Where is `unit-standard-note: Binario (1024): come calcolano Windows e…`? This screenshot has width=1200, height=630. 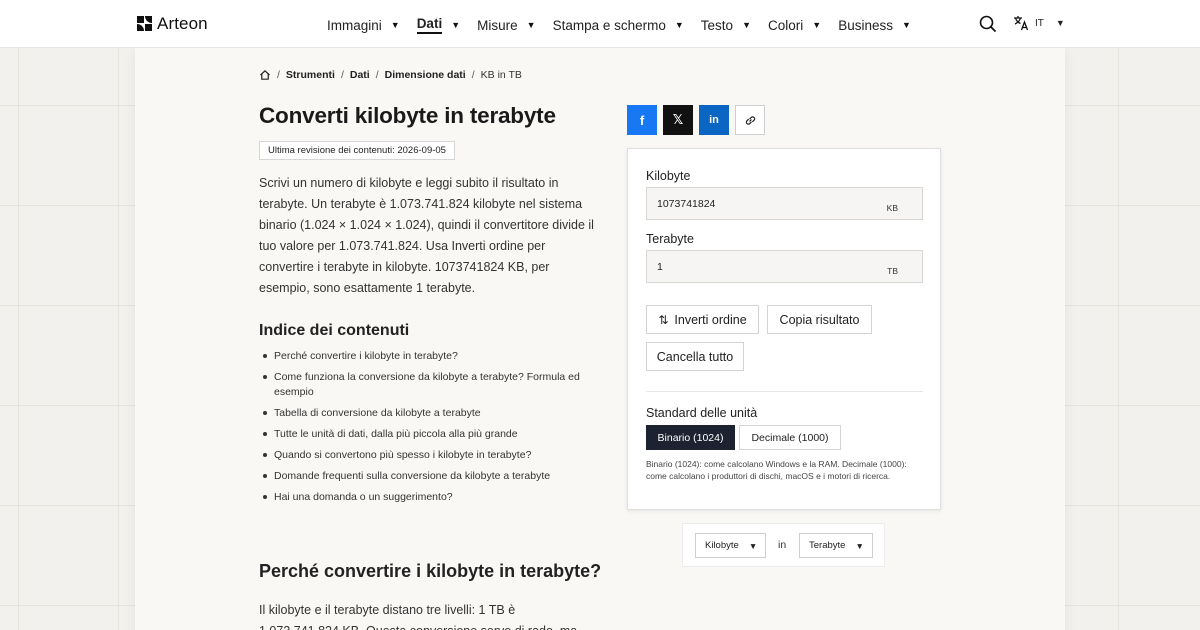 unit-standard-note: Binario (1024): come calcolano Windows e… is located at coordinates (776, 470).